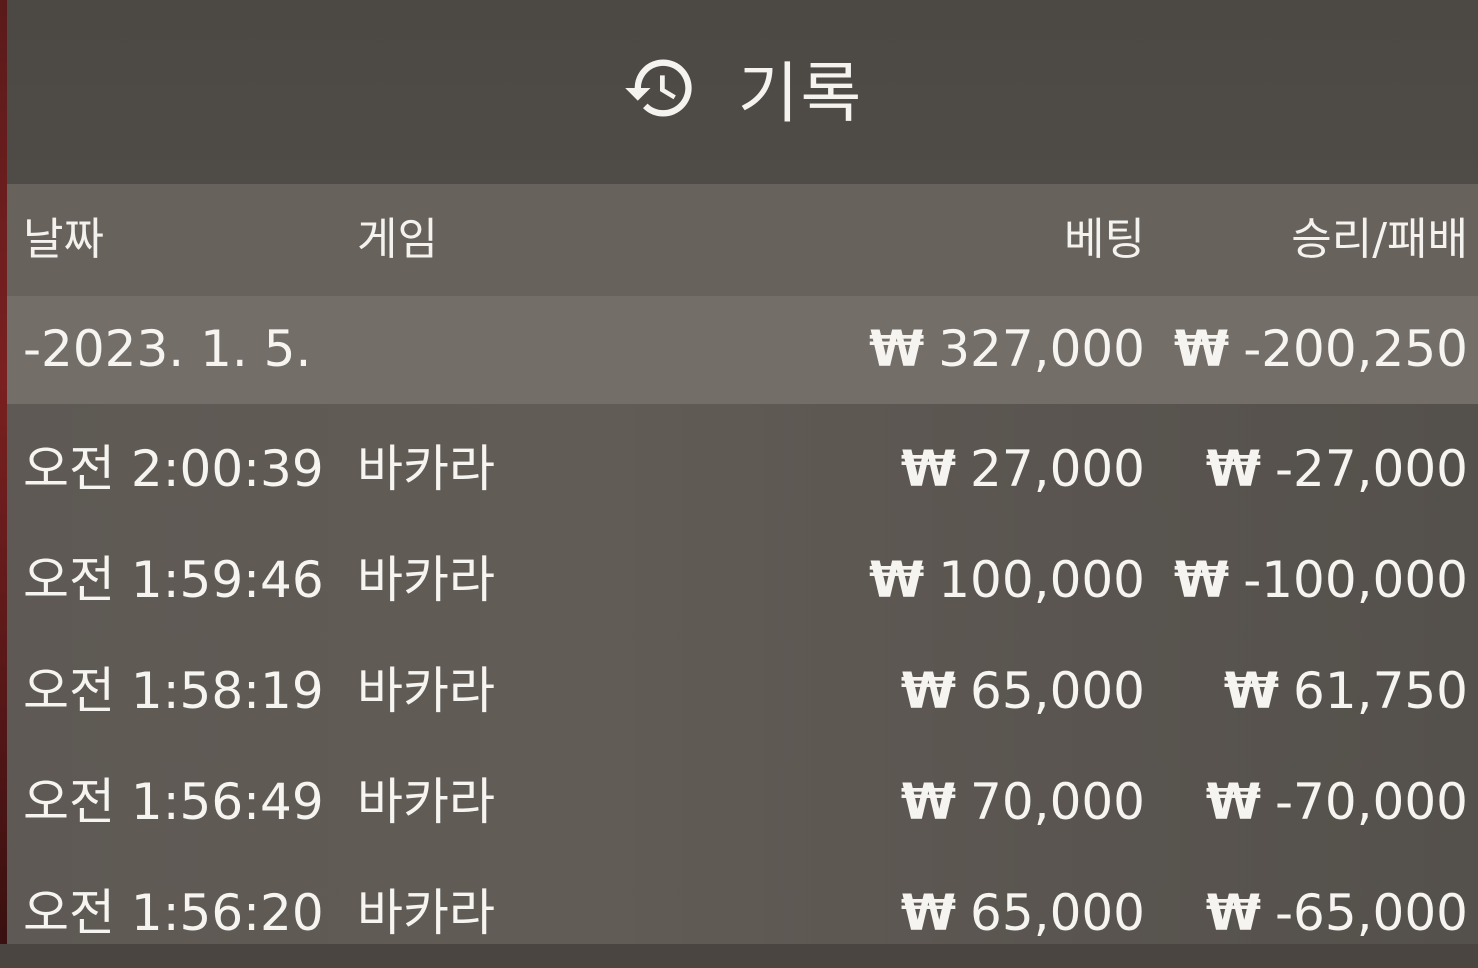 The width and height of the screenshot is (1478, 968). What do you see at coordinates (1371, 913) in the screenshot?
I see `amount-value: -65,000` at bounding box center [1371, 913].